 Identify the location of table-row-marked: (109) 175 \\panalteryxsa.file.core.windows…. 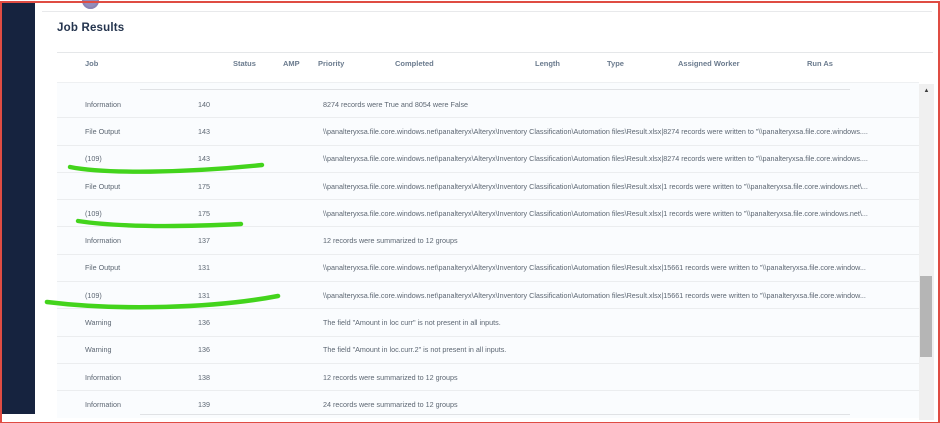
(488, 214).